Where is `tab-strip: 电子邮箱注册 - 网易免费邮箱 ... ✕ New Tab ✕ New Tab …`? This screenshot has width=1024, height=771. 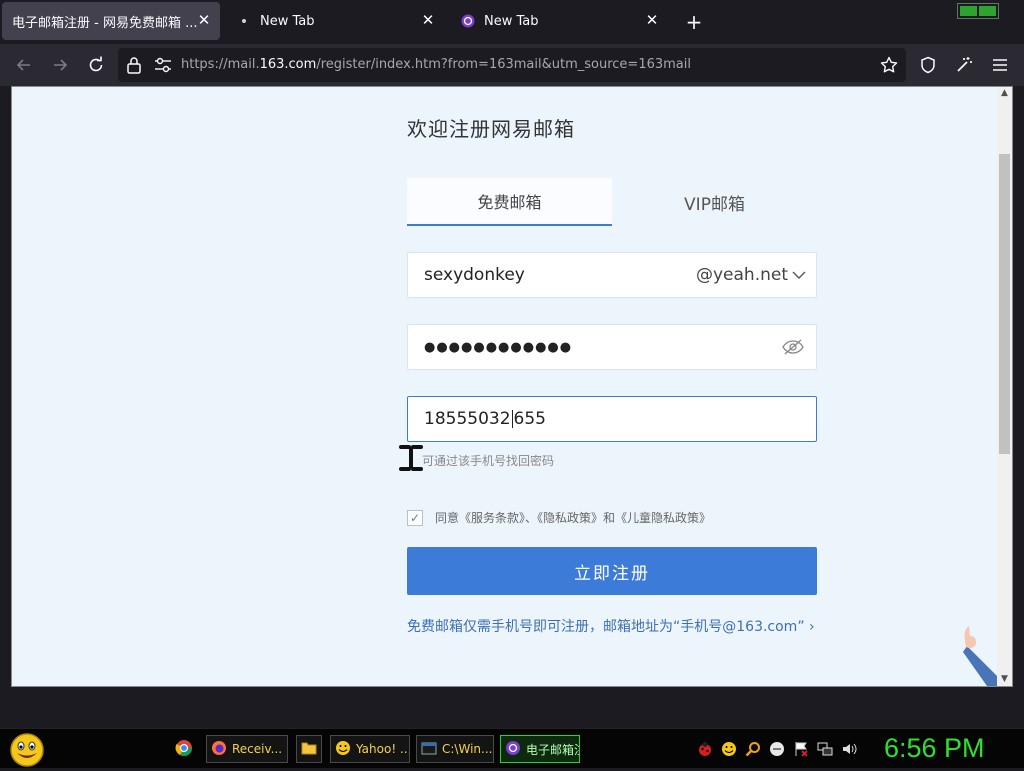
tab-strip: 电子邮箱注册 - 网易免费邮箱 ... ✕ New Tab ✕ New Tab … is located at coordinates (512, 22).